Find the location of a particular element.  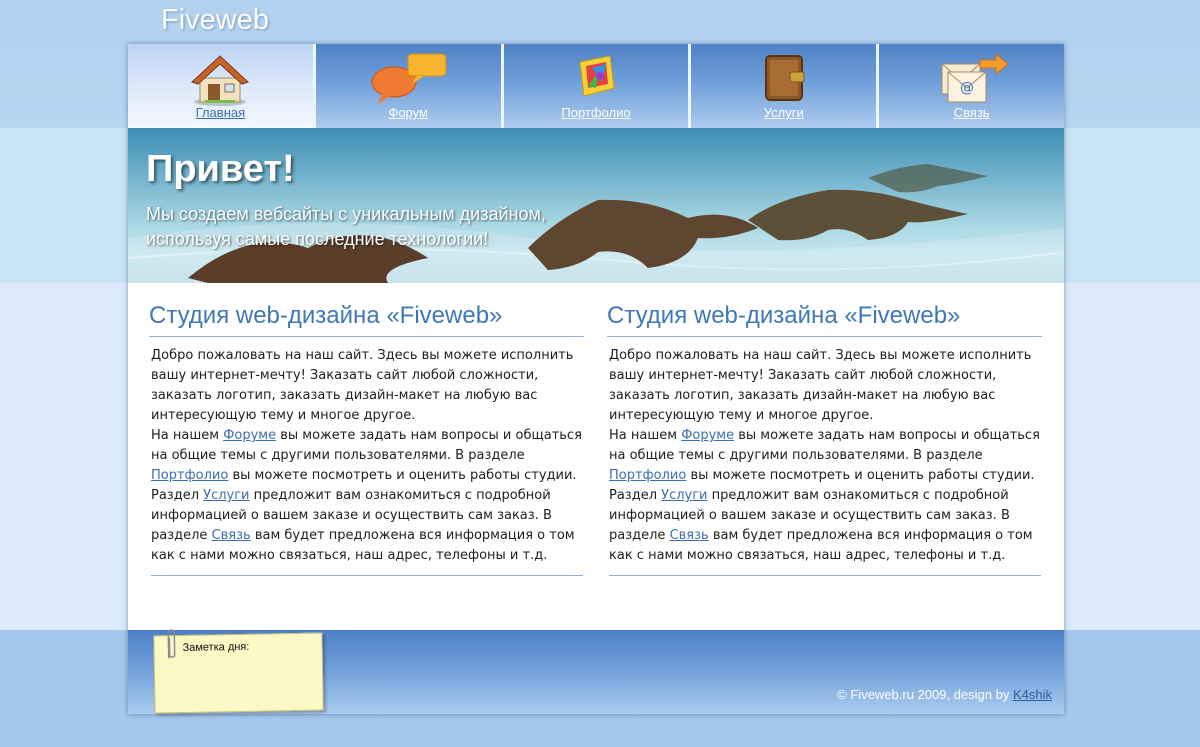

note-label: Заметка дня: is located at coordinates (216, 647).